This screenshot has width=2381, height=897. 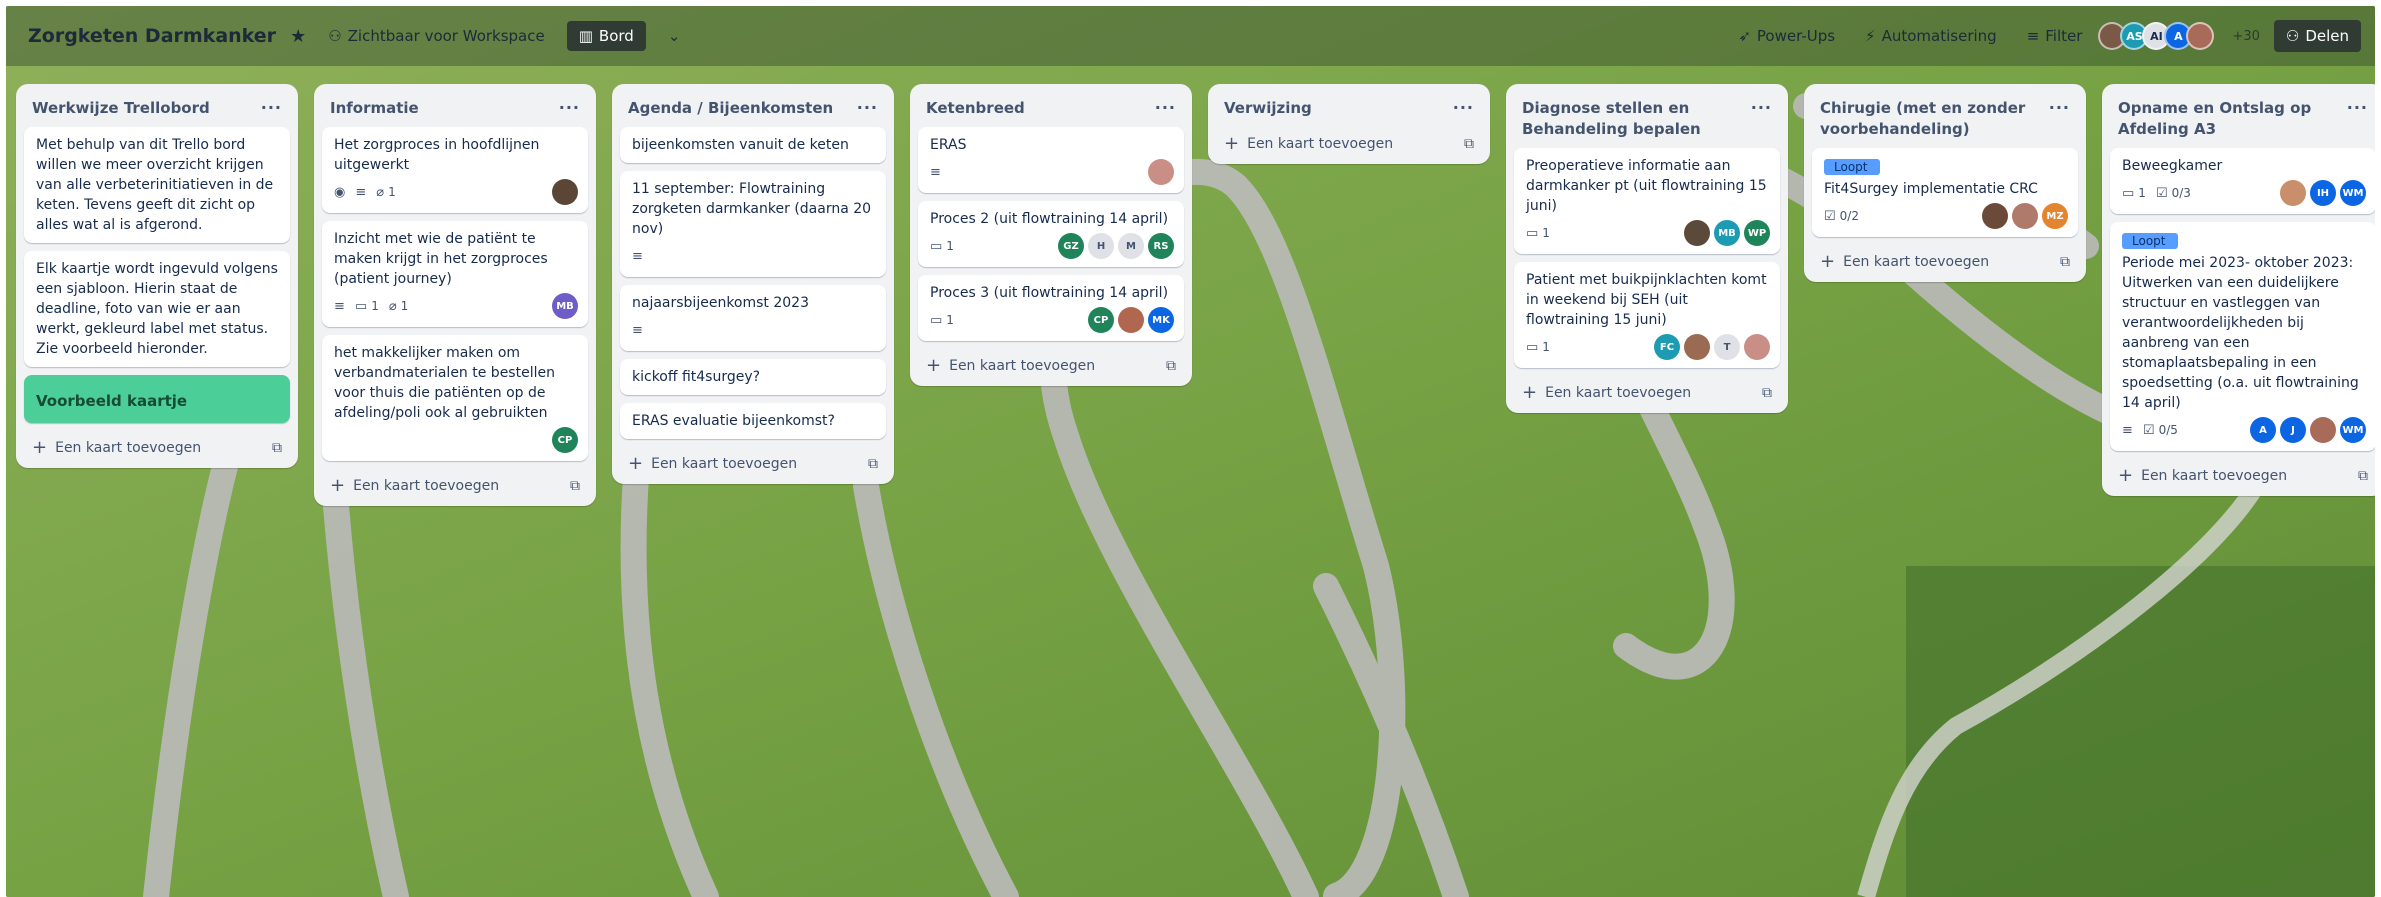 What do you see at coordinates (1925, 119) in the screenshot?
I see `list-title: Chirugie (met en zonder voorbehandeling)` at bounding box center [1925, 119].